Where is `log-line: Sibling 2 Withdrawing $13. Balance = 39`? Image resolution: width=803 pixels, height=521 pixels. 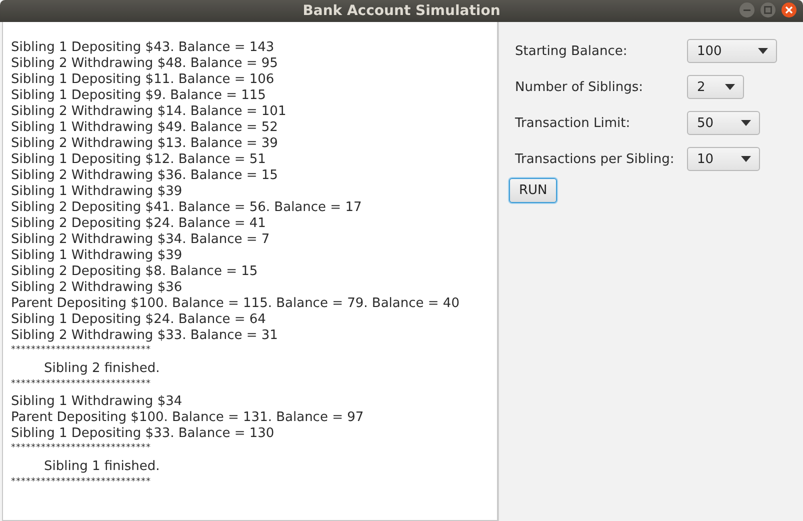
log-line: Sibling 2 Withdrawing $13. Balance = 39 is located at coordinates (144, 144).